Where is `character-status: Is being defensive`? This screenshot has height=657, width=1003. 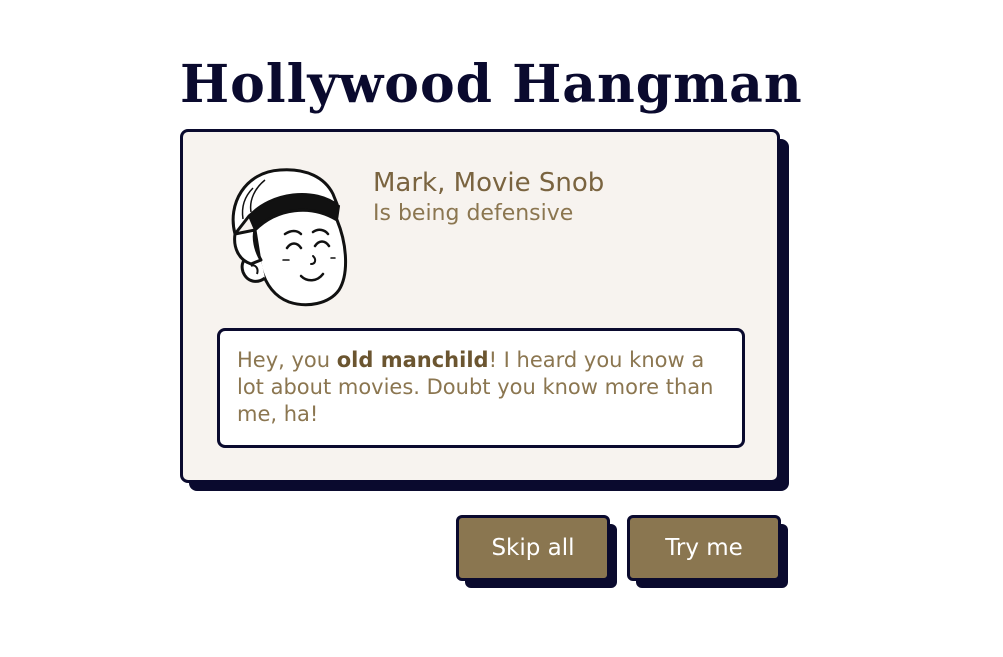
character-status: Is being defensive is located at coordinates (473, 213).